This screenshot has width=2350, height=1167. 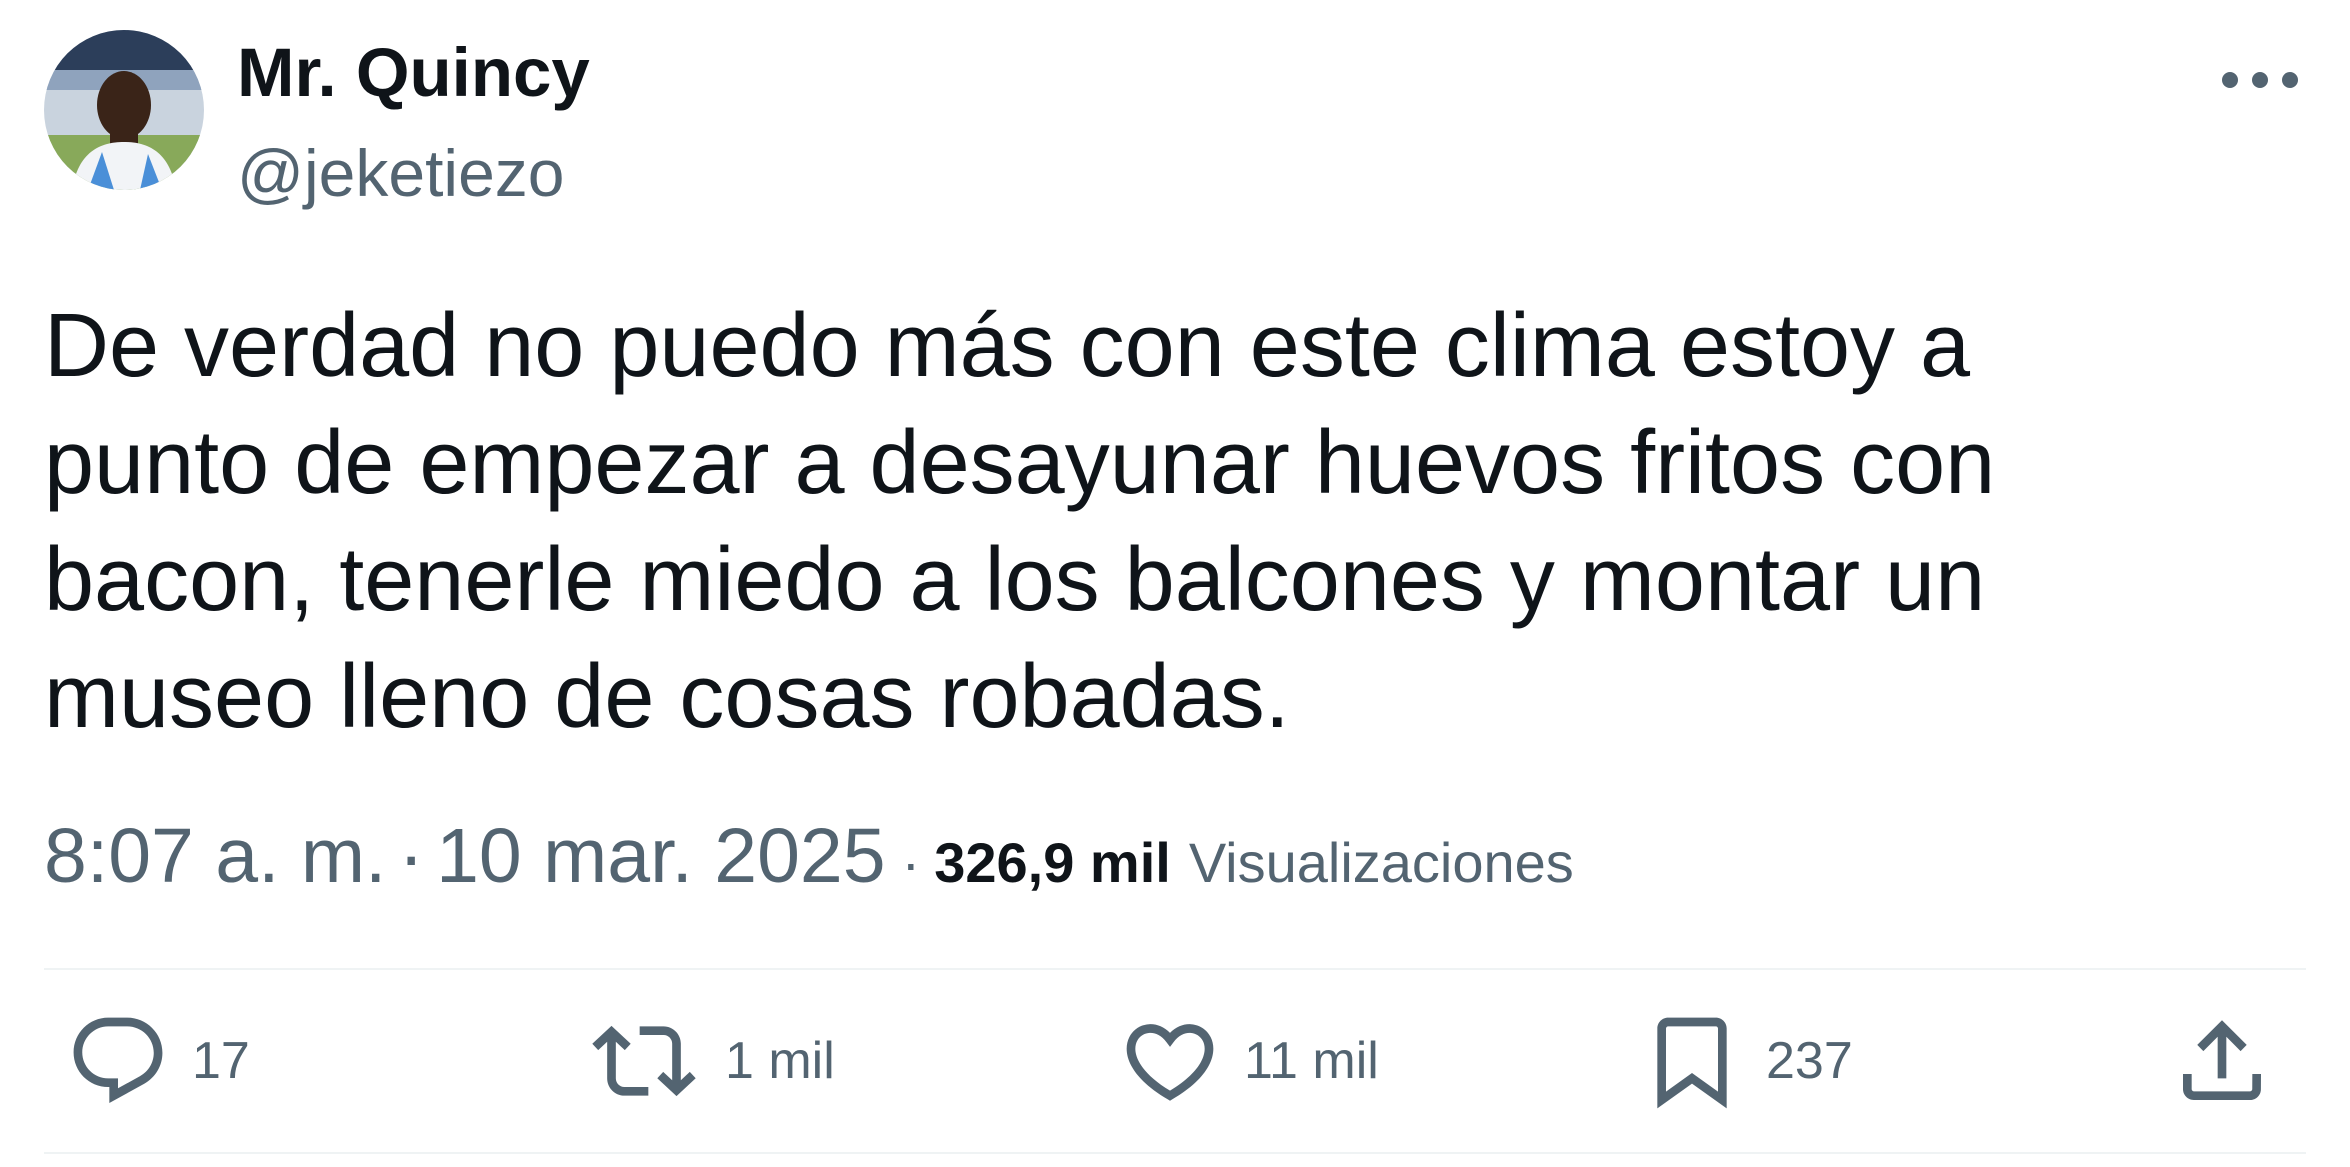 I want to click on share-icon, so click(x=2222, y=1060).